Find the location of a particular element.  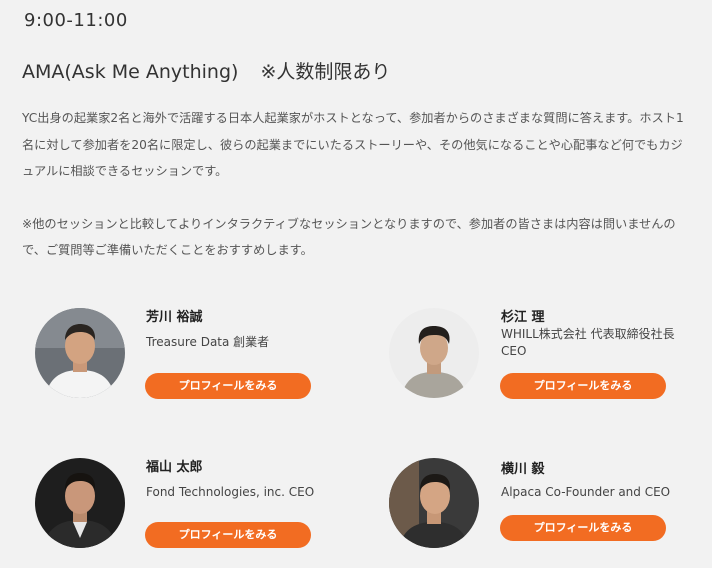

session-title-row: AMA(Ask Me Anything) ※人数制限あり is located at coordinates (206, 70).